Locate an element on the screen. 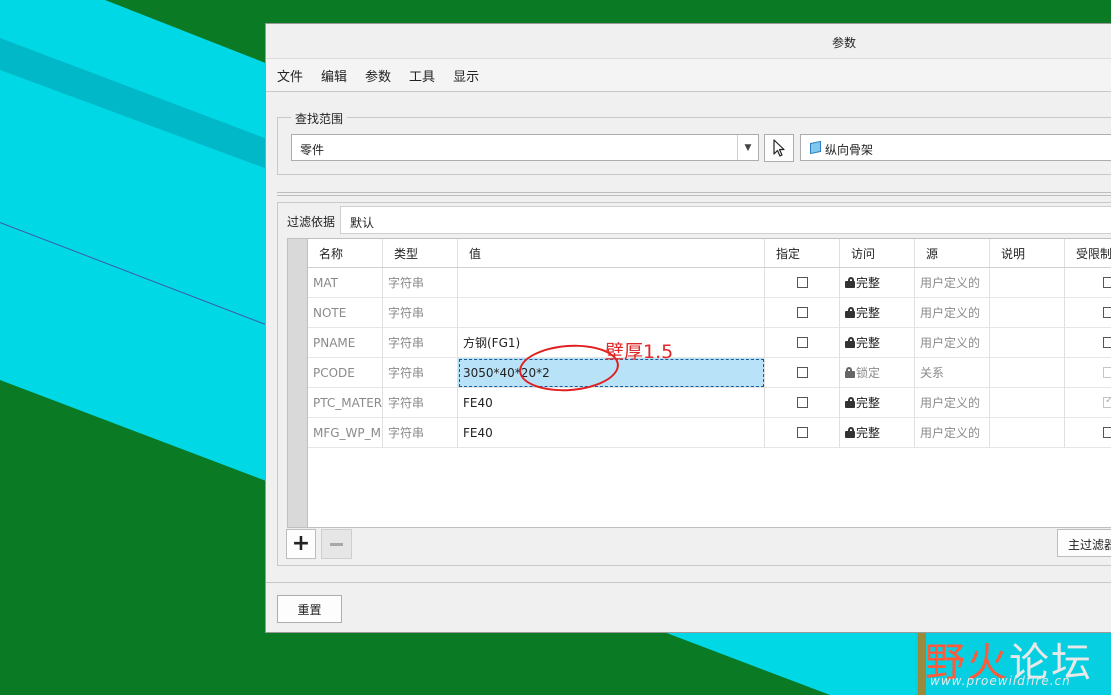 The width and height of the screenshot is (1111, 695). column-header-name: 名称 is located at coordinates (345, 253).